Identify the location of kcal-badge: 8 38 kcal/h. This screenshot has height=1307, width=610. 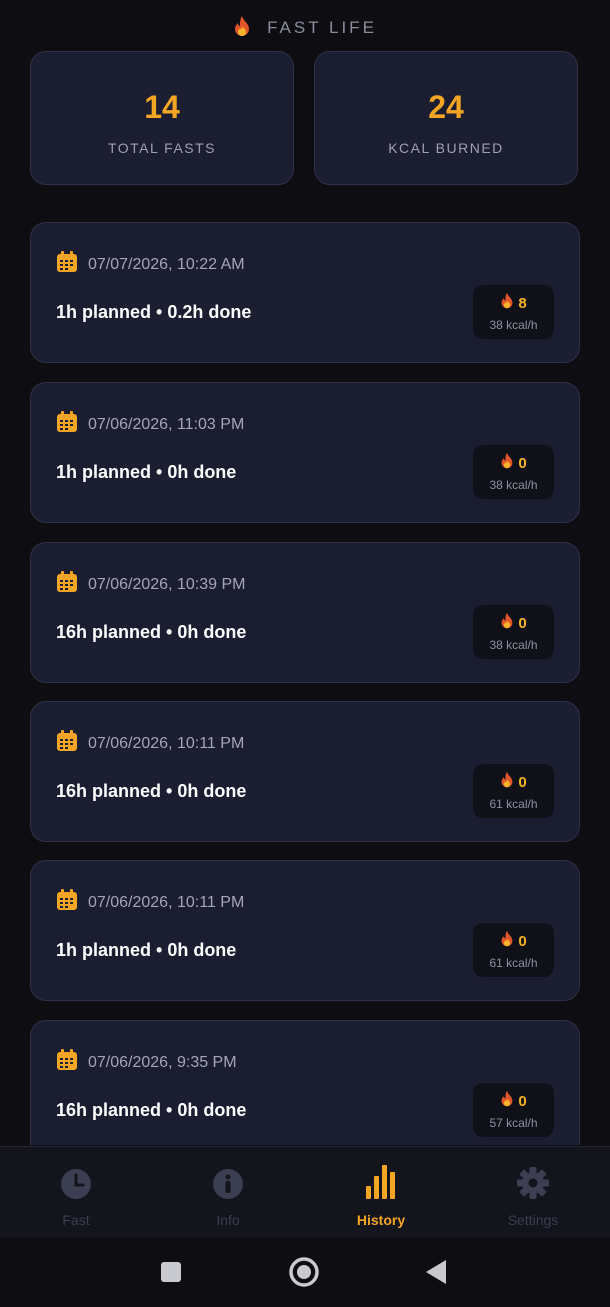
(513, 312).